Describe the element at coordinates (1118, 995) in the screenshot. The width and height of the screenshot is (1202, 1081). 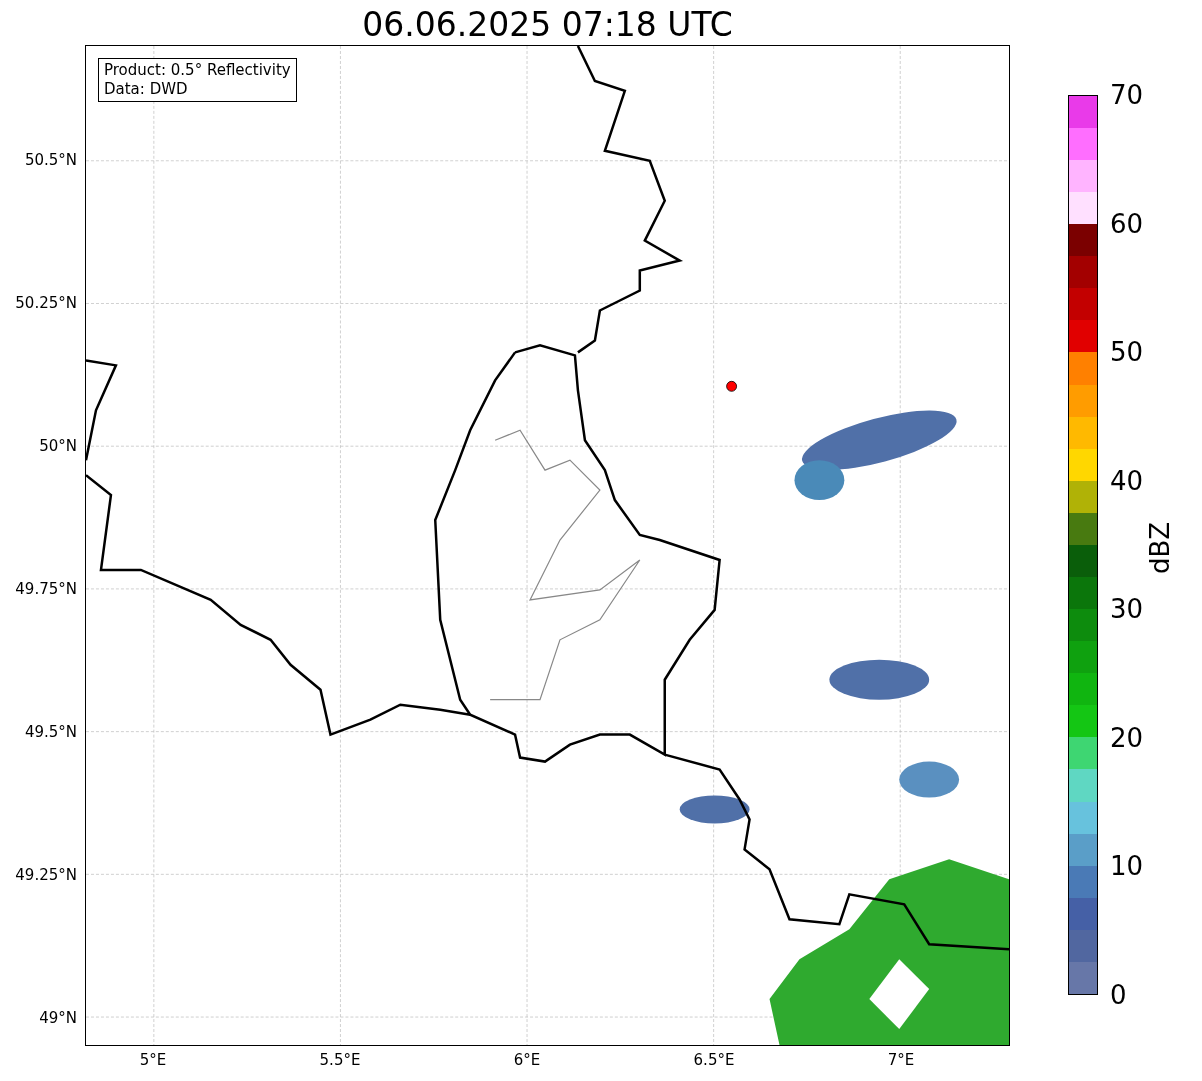
I see `colorbar-tick-label: 0` at that location.